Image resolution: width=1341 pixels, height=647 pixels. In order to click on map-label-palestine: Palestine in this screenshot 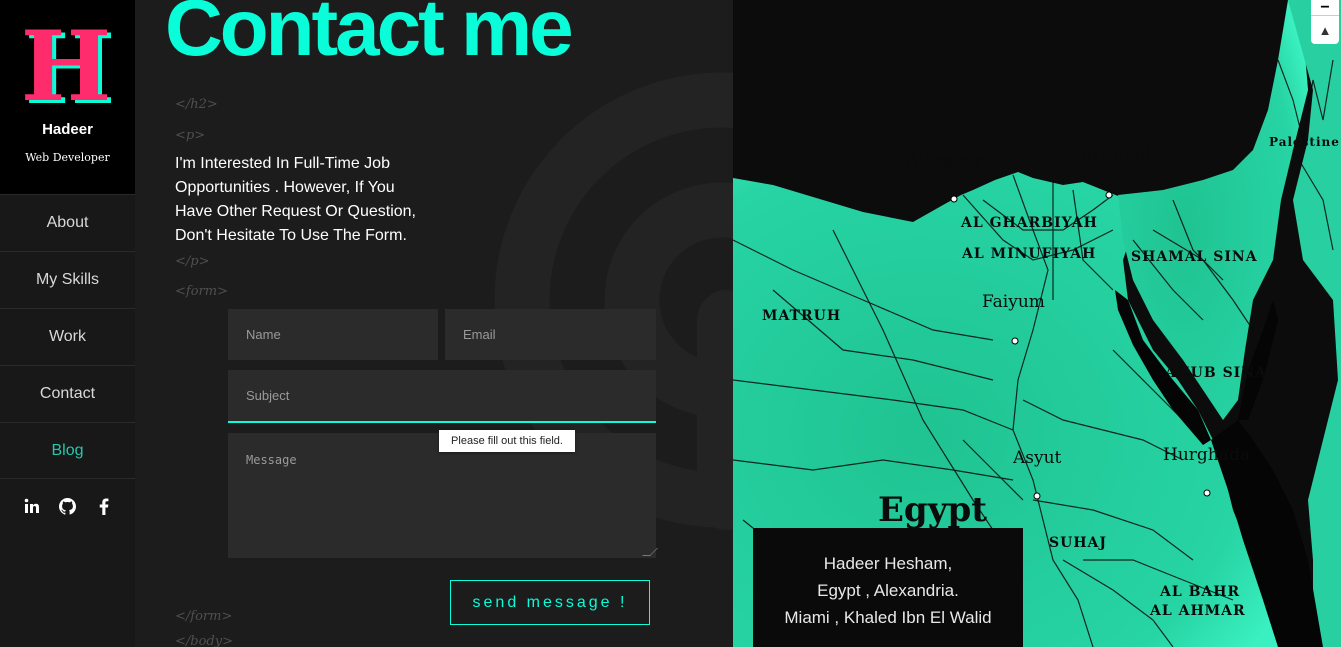, I will do `click(1304, 142)`.